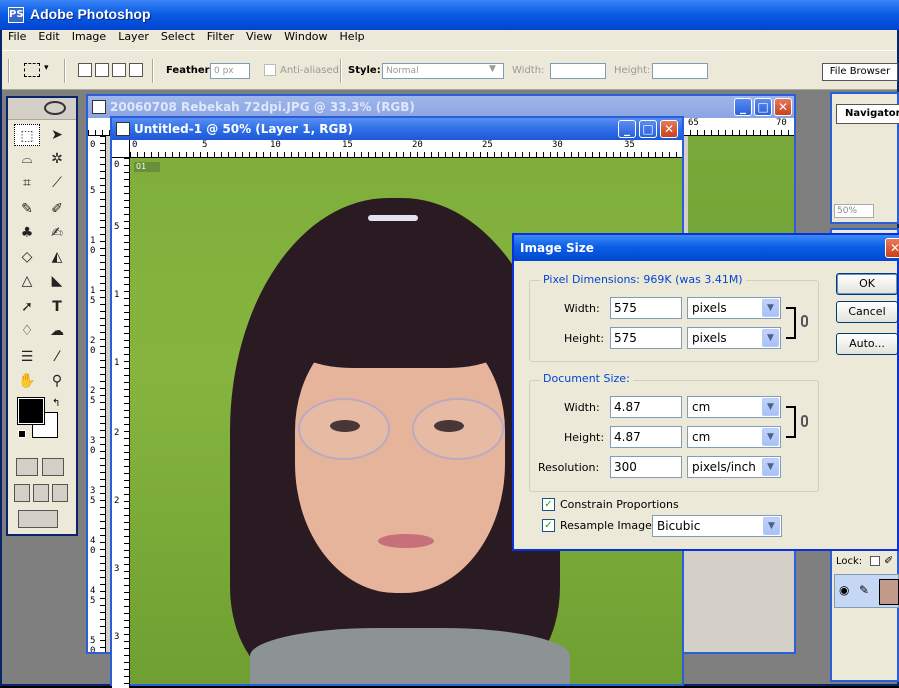 The width and height of the screenshot is (899, 688). I want to click on intersect-selection-icon, so click(136, 70).